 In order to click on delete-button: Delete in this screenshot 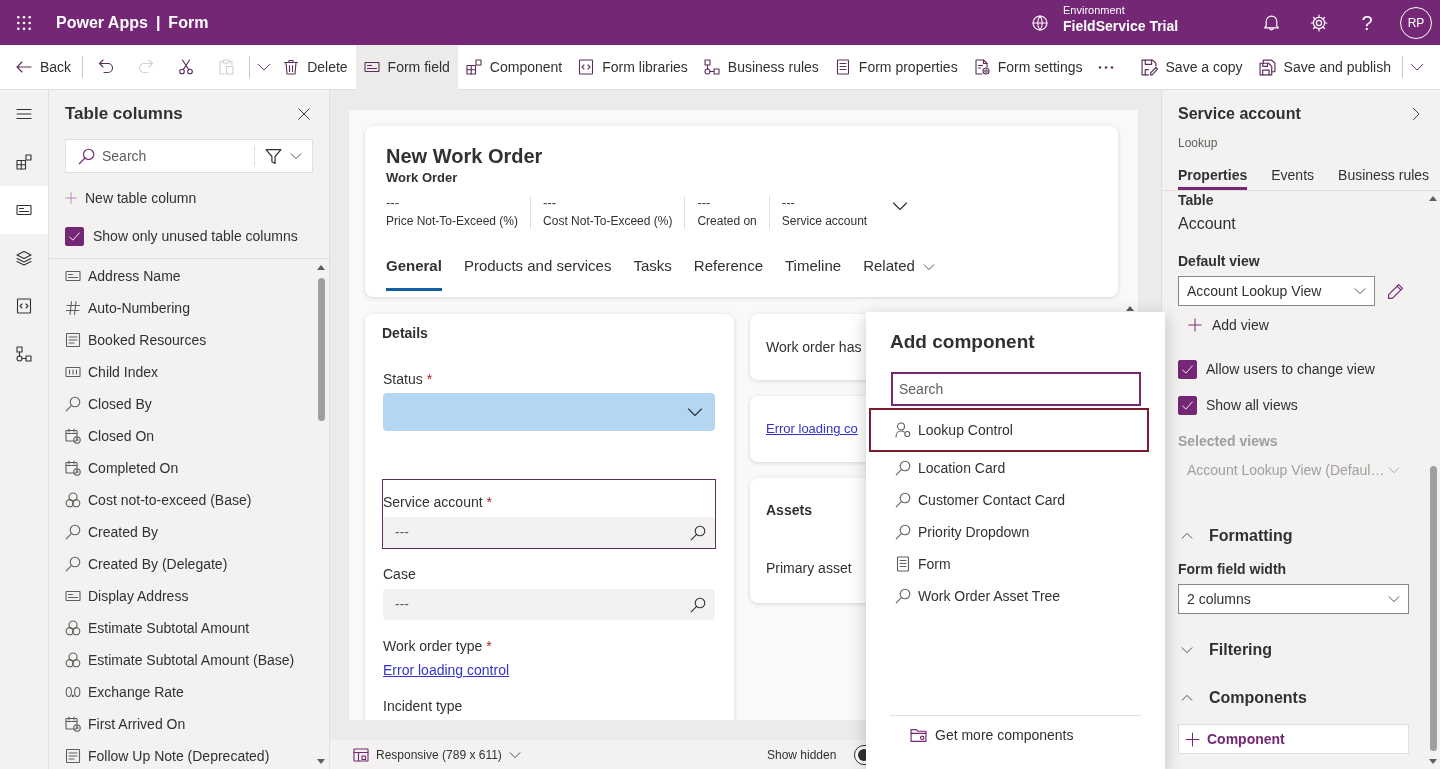, I will do `click(315, 67)`.